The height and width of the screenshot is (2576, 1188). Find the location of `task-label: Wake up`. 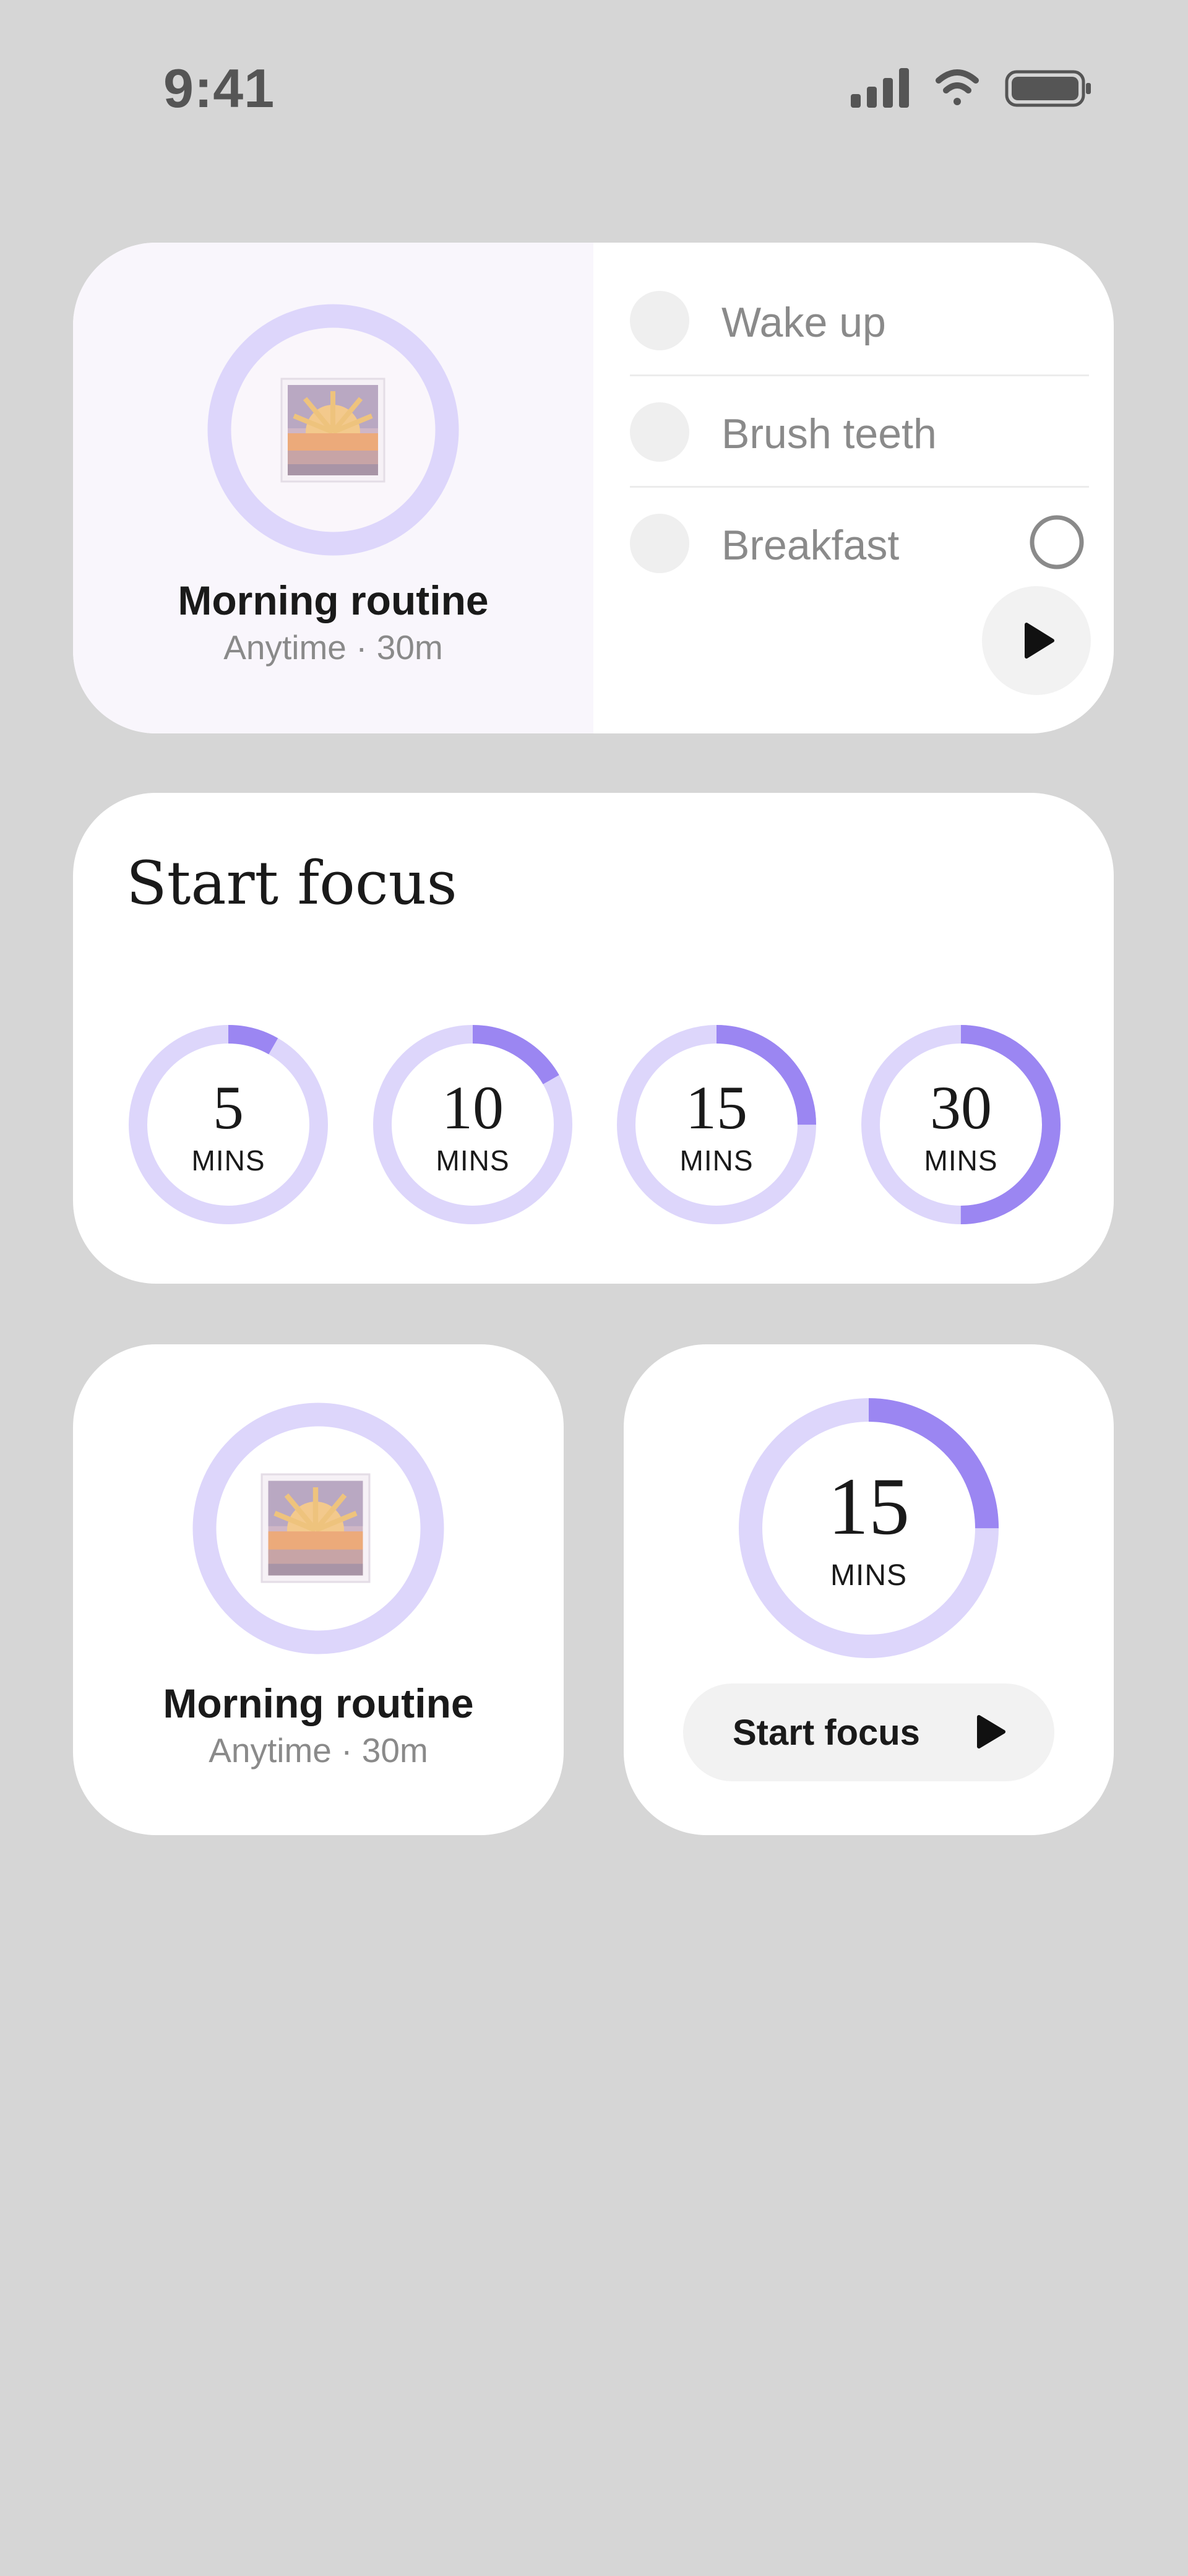

task-label: Wake up is located at coordinates (804, 322).